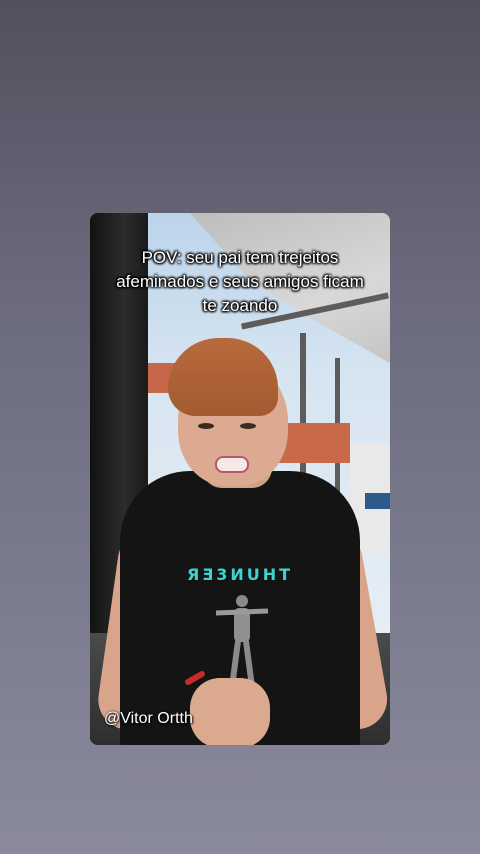 The height and width of the screenshot is (854, 480). What do you see at coordinates (377, 501) in the screenshot?
I see `blue-stripe` at bounding box center [377, 501].